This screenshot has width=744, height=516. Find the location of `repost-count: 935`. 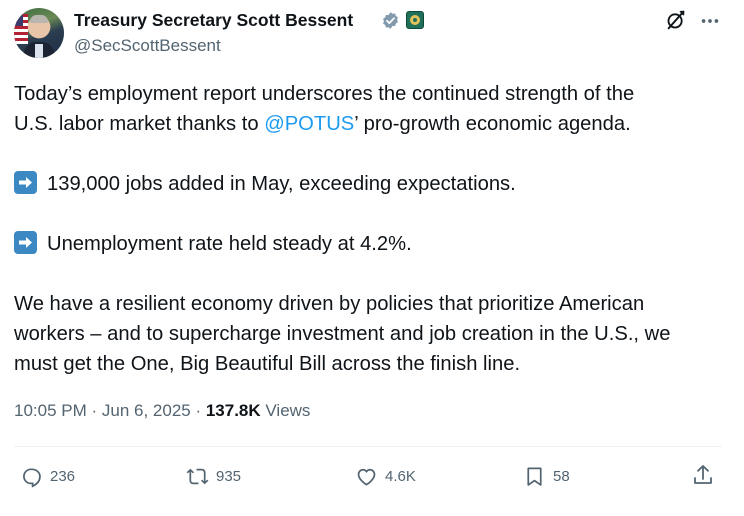

repost-count: 935 is located at coordinates (229, 476).